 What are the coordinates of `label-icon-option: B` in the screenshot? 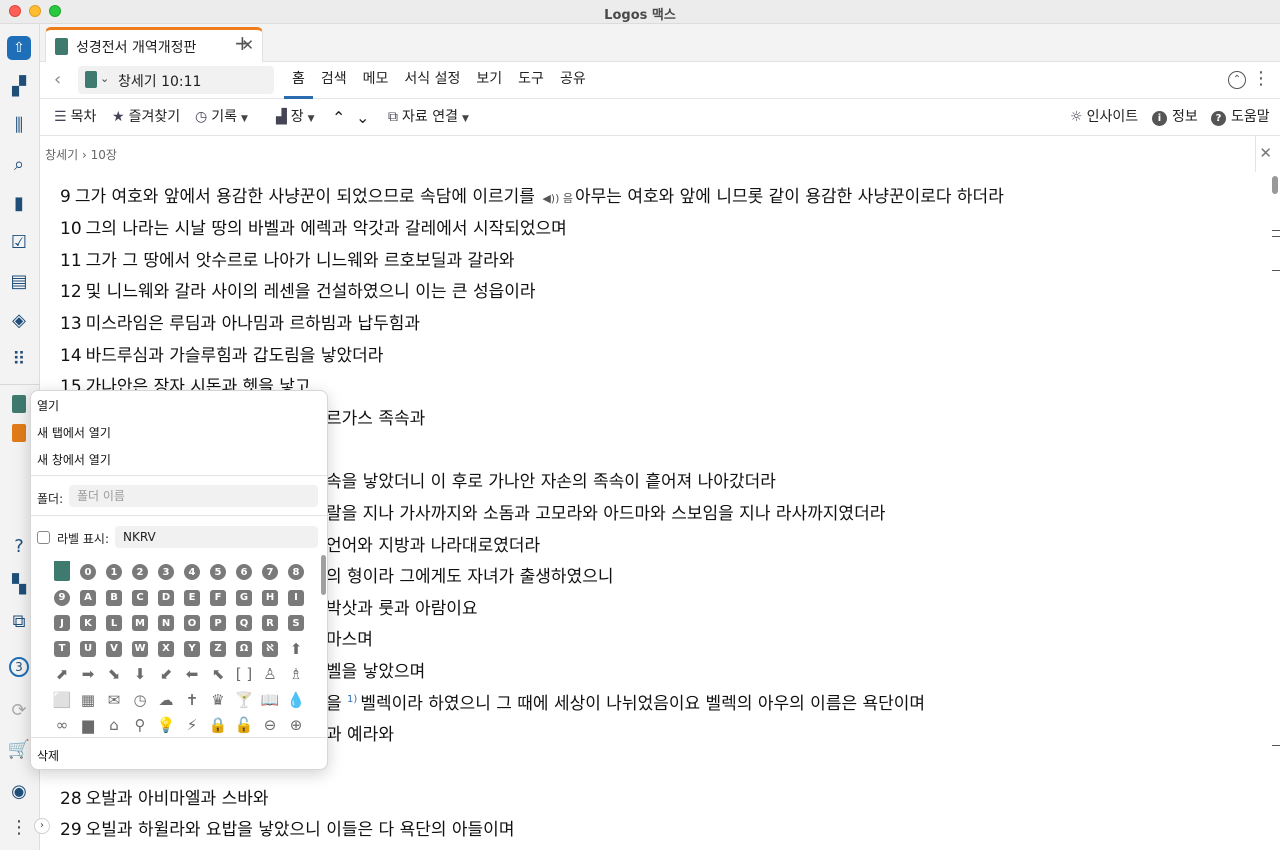 It's located at (114, 598).